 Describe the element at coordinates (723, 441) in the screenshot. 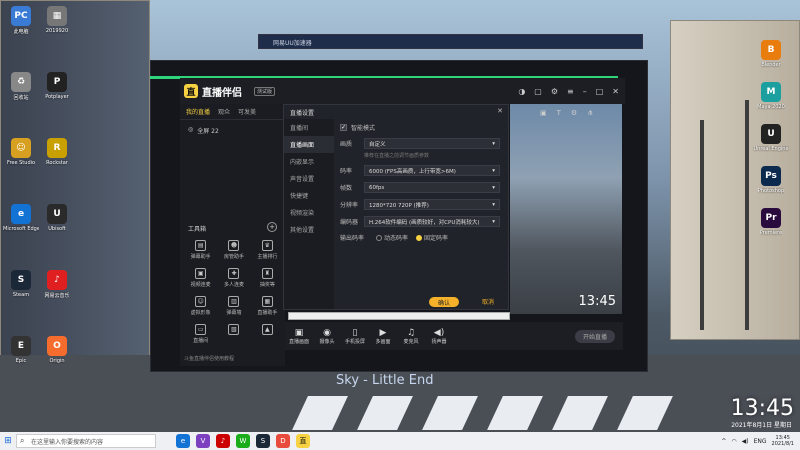

I see `tray-up-icon: ^` at that location.